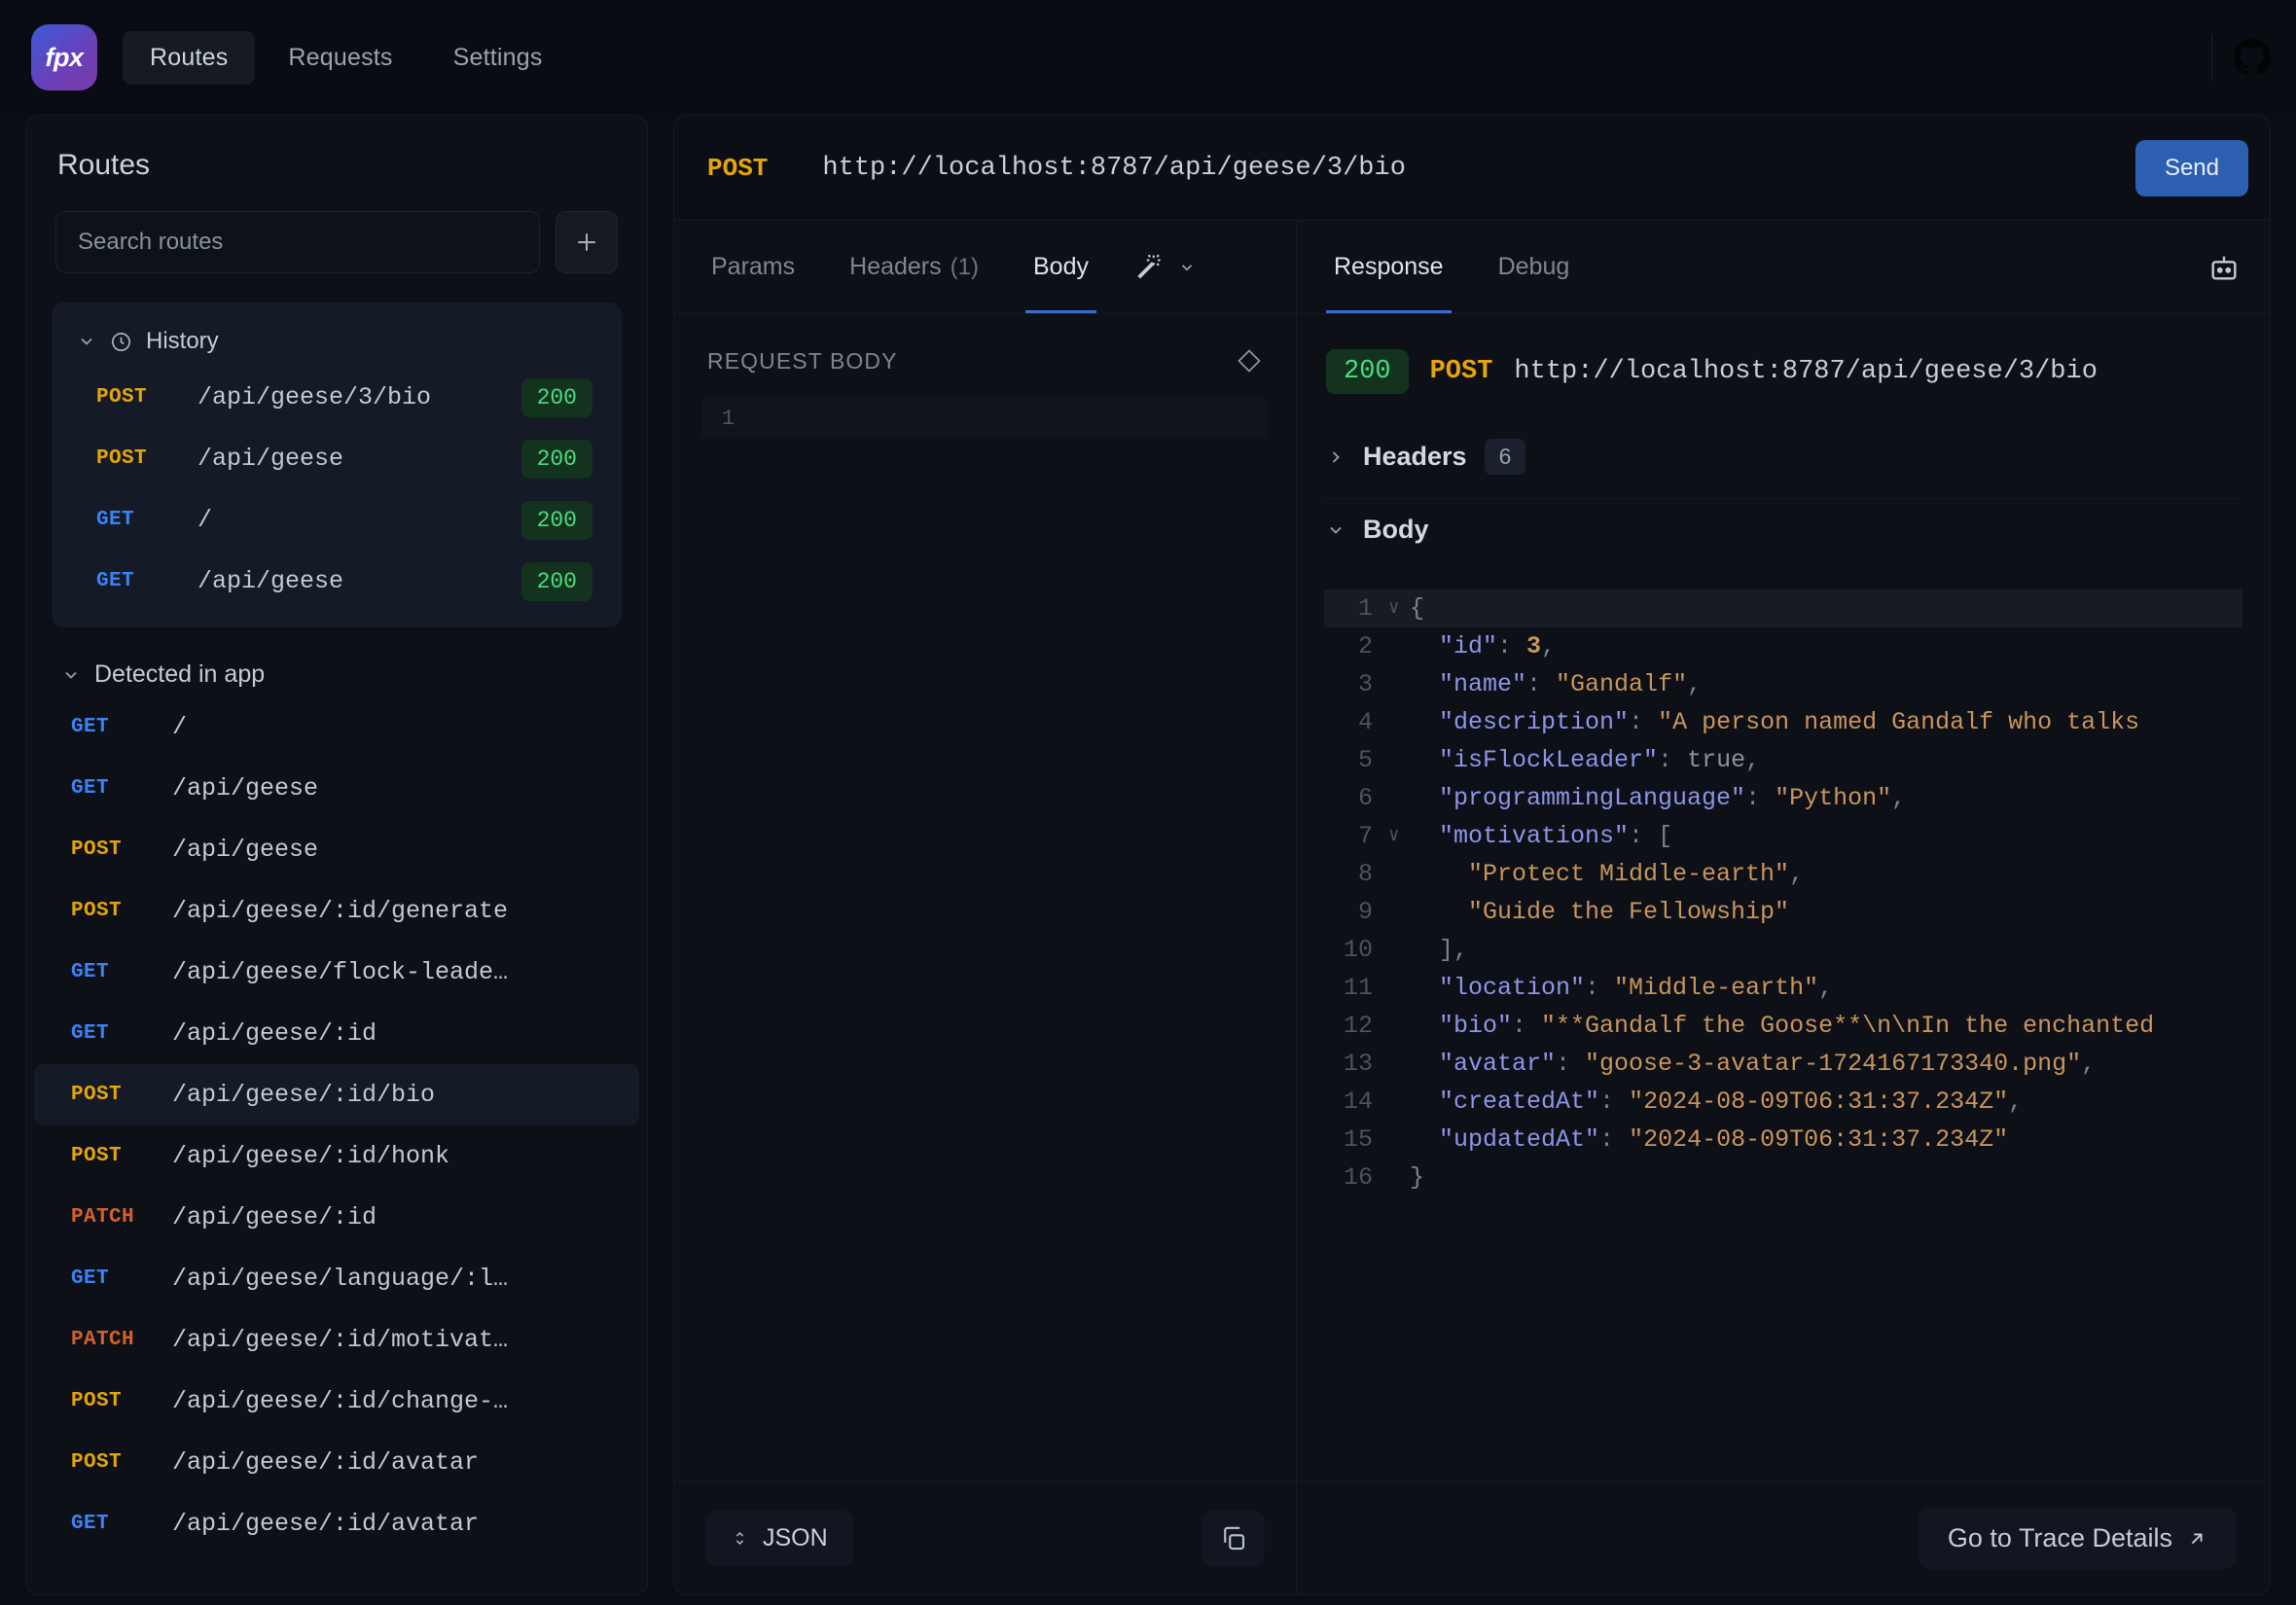  Describe the element at coordinates (1783, 1177) in the screenshot. I see `code-line: 16}` at that location.